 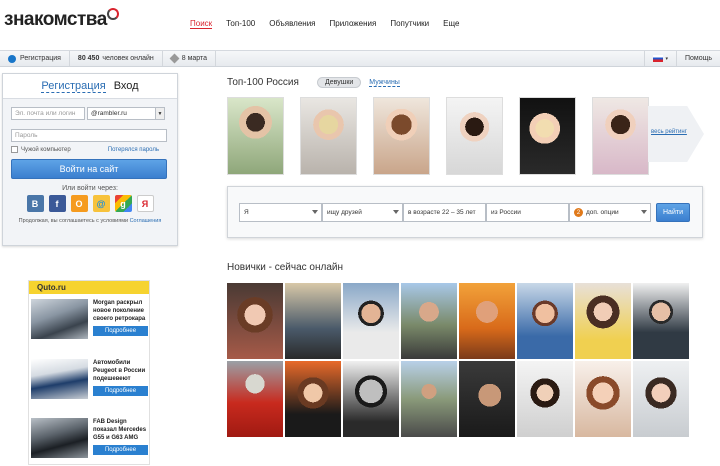 What do you see at coordinates (353, 24) in the screenshot?
I see `nav-apps: Приложения` at bounding box center [353, 24].